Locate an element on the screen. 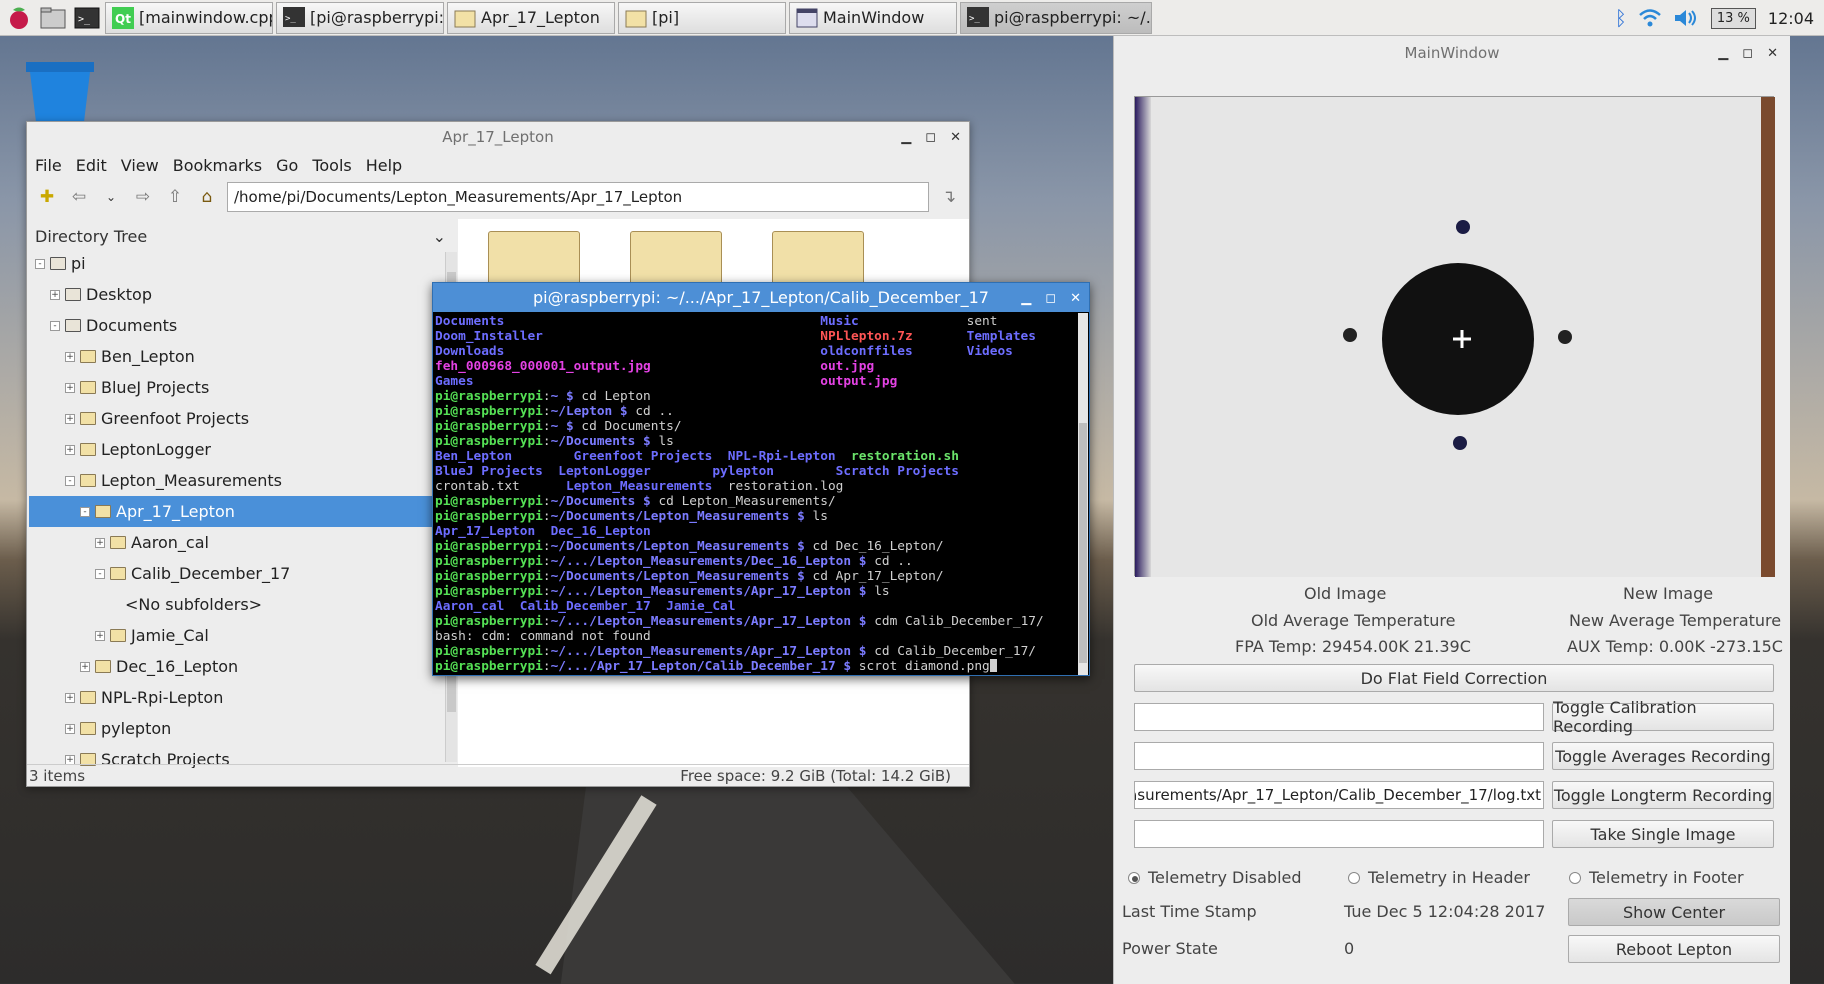  menu-tools: Tools is located at coordinates (331, 165).